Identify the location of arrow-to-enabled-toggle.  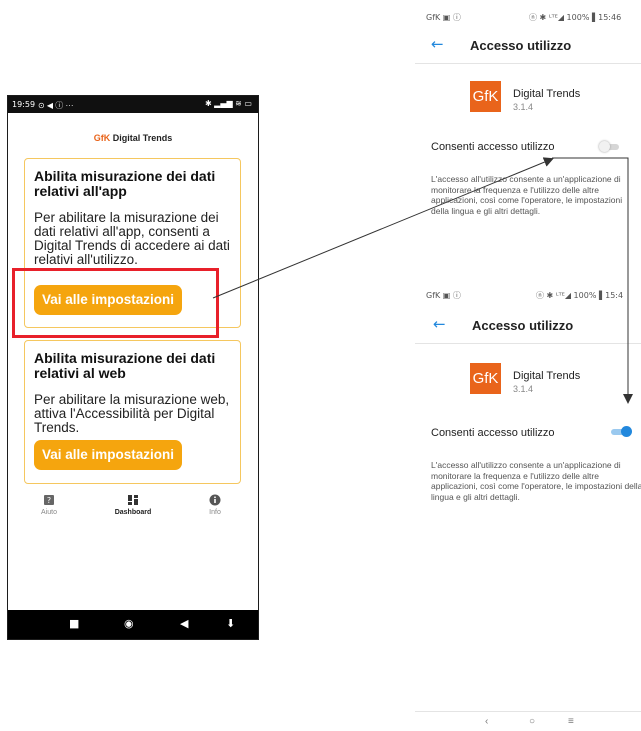
(592, 280).